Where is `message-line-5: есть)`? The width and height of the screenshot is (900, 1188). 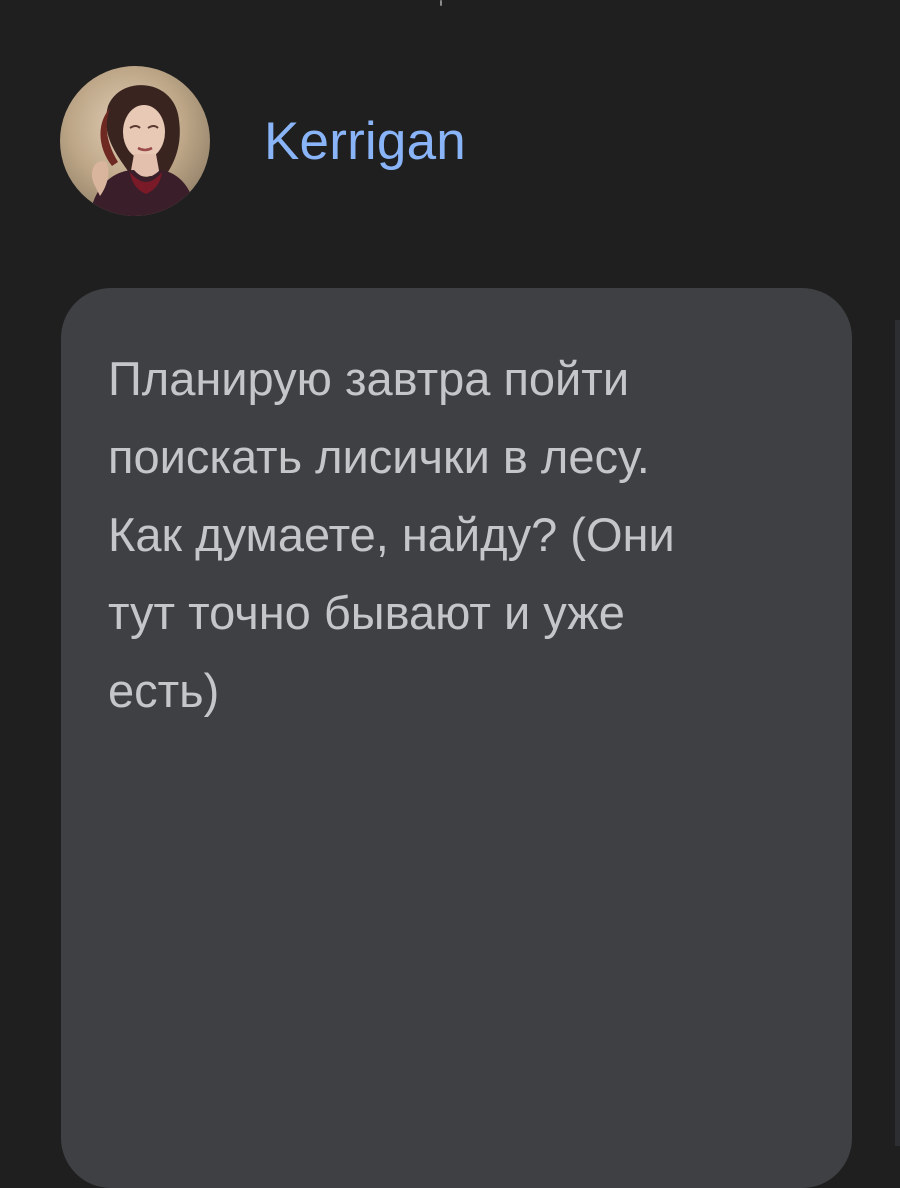
message-line-5: есть) is located at coordinates (164, 690).